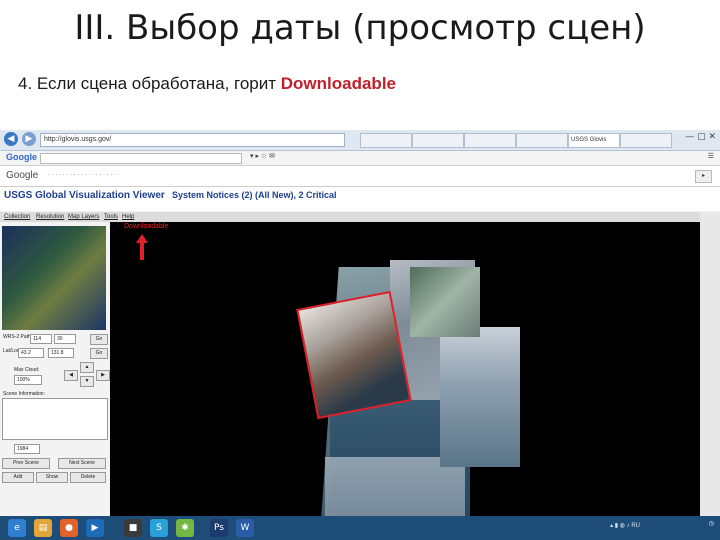 This screenshot has width=720, height=540. I want to click on forward-icon: ▶, so click(29, 139).